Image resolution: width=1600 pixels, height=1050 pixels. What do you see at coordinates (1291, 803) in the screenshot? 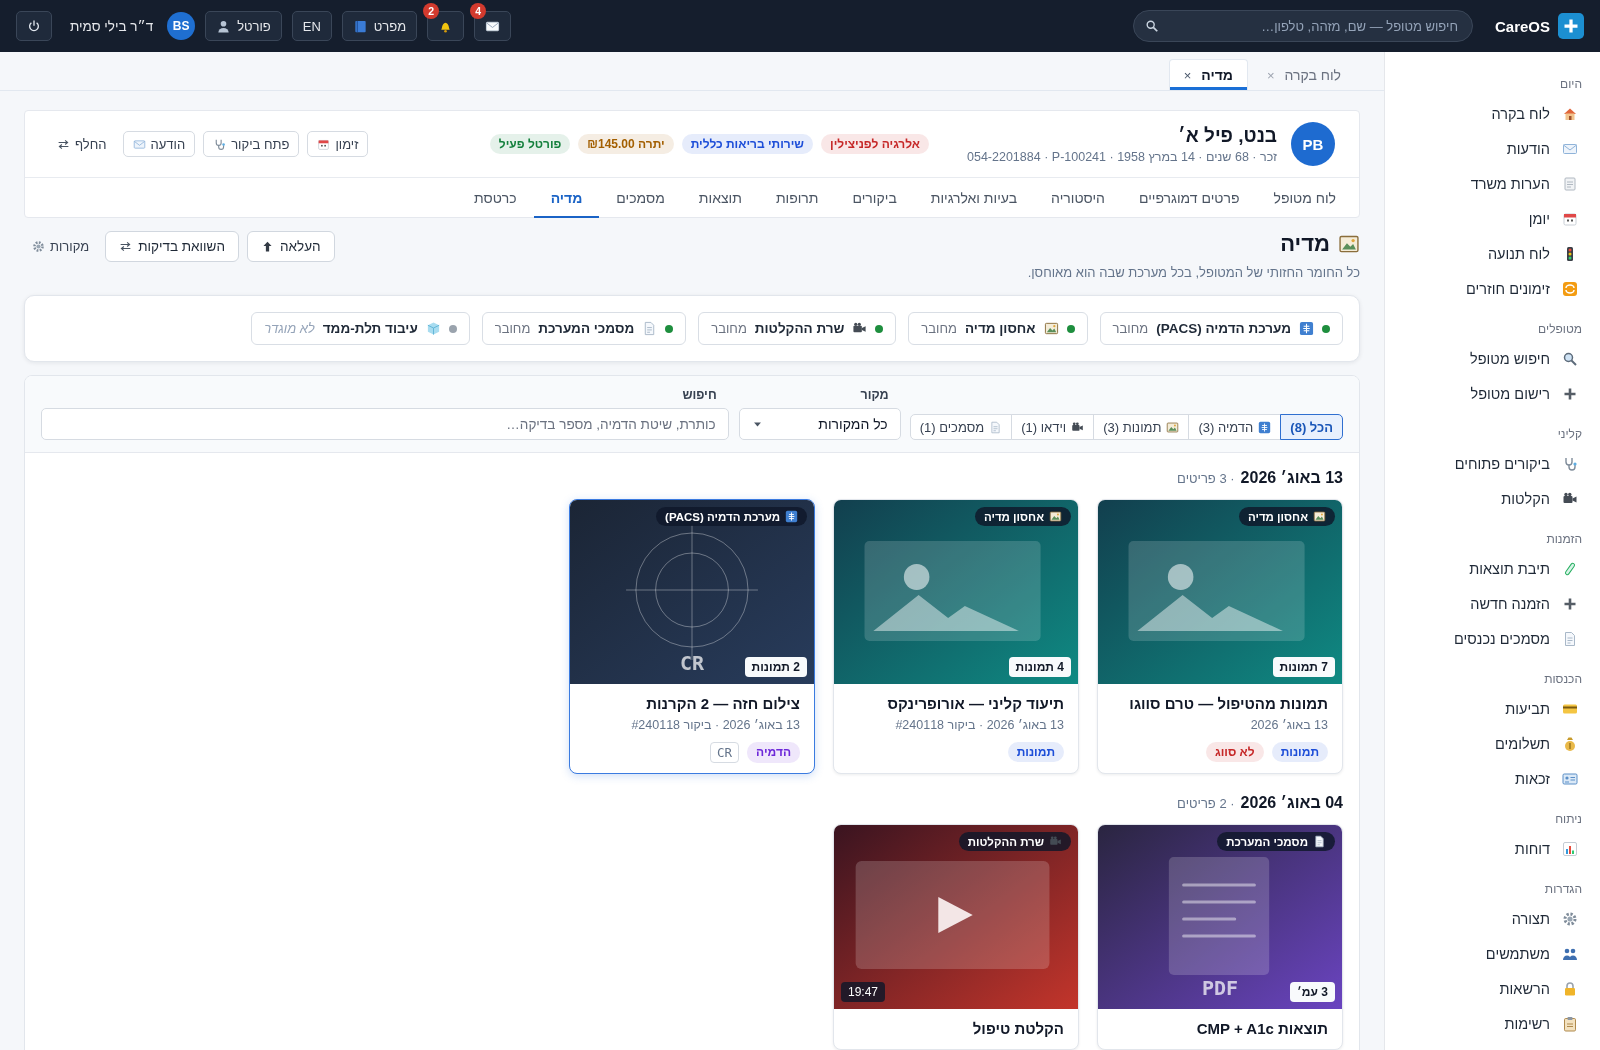
I see `group-date: 04 באוג׳ 2026` at bounding box center [1291, 803].